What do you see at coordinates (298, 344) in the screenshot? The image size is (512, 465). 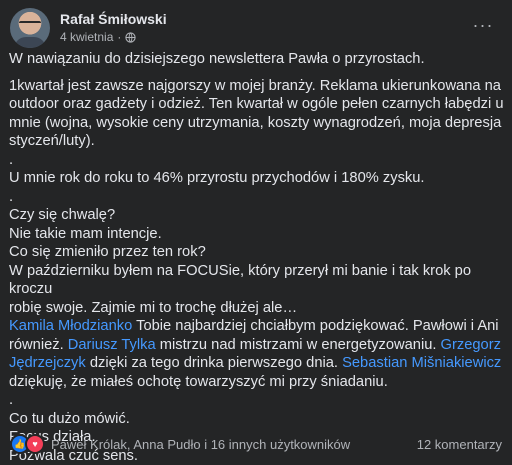 I see `thanks-text-2: mistrzu nad mistrzami w energetyzowaniu.` at bounding box center [298, 344].